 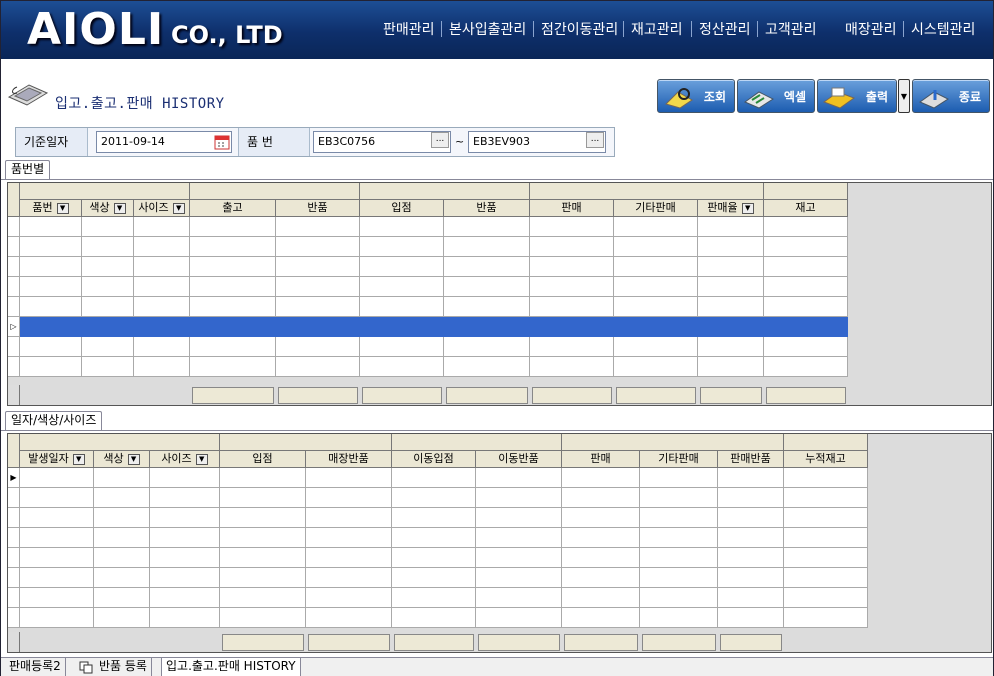 I want to click on window-tab-history: 입고.출고.판매 HISTORY, so click(x=231, y=667).